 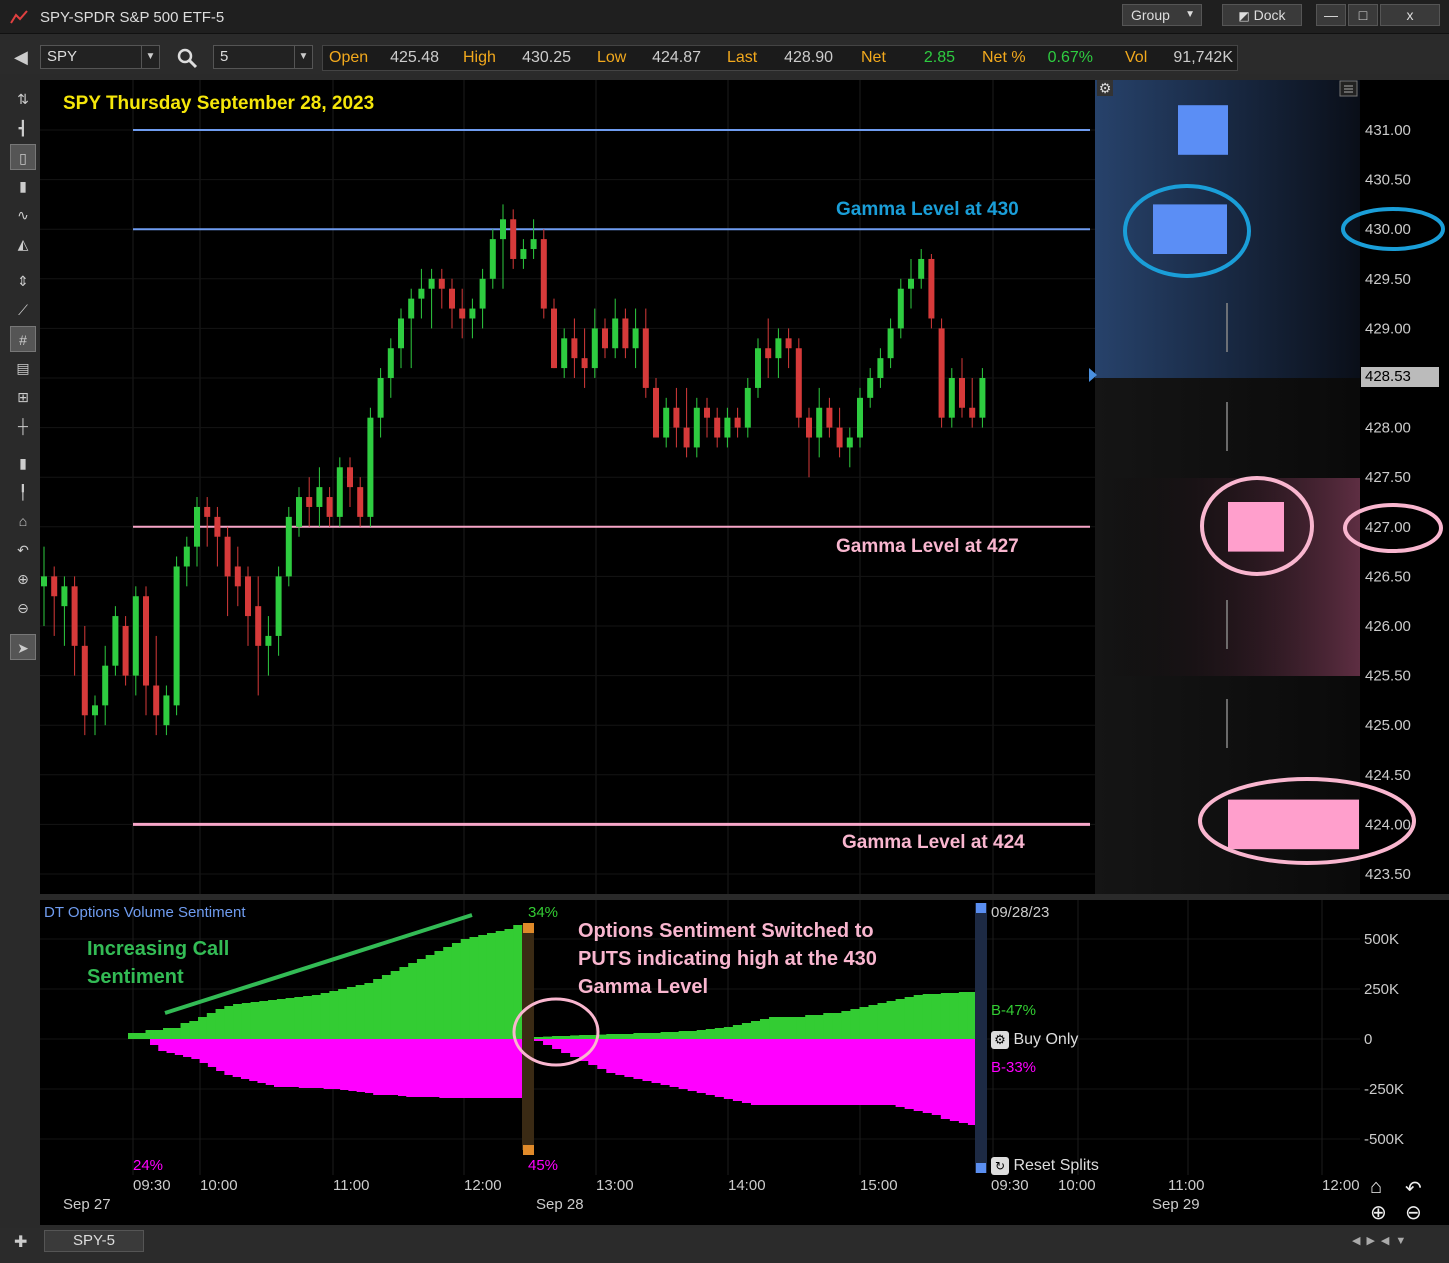 What do you see at coordinates (1368, 1039) in the screenshot?
I see `sentiment-tick-label: 0` at bounding box center [1368, 1039].